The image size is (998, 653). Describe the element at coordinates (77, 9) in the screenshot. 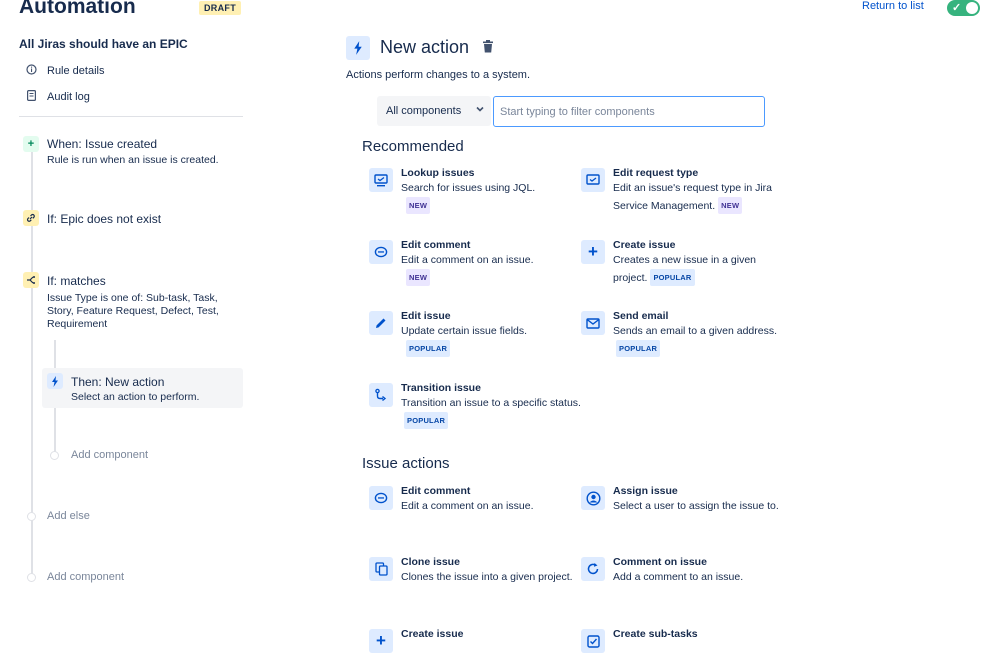

I see `page-title: Automation` at that location.